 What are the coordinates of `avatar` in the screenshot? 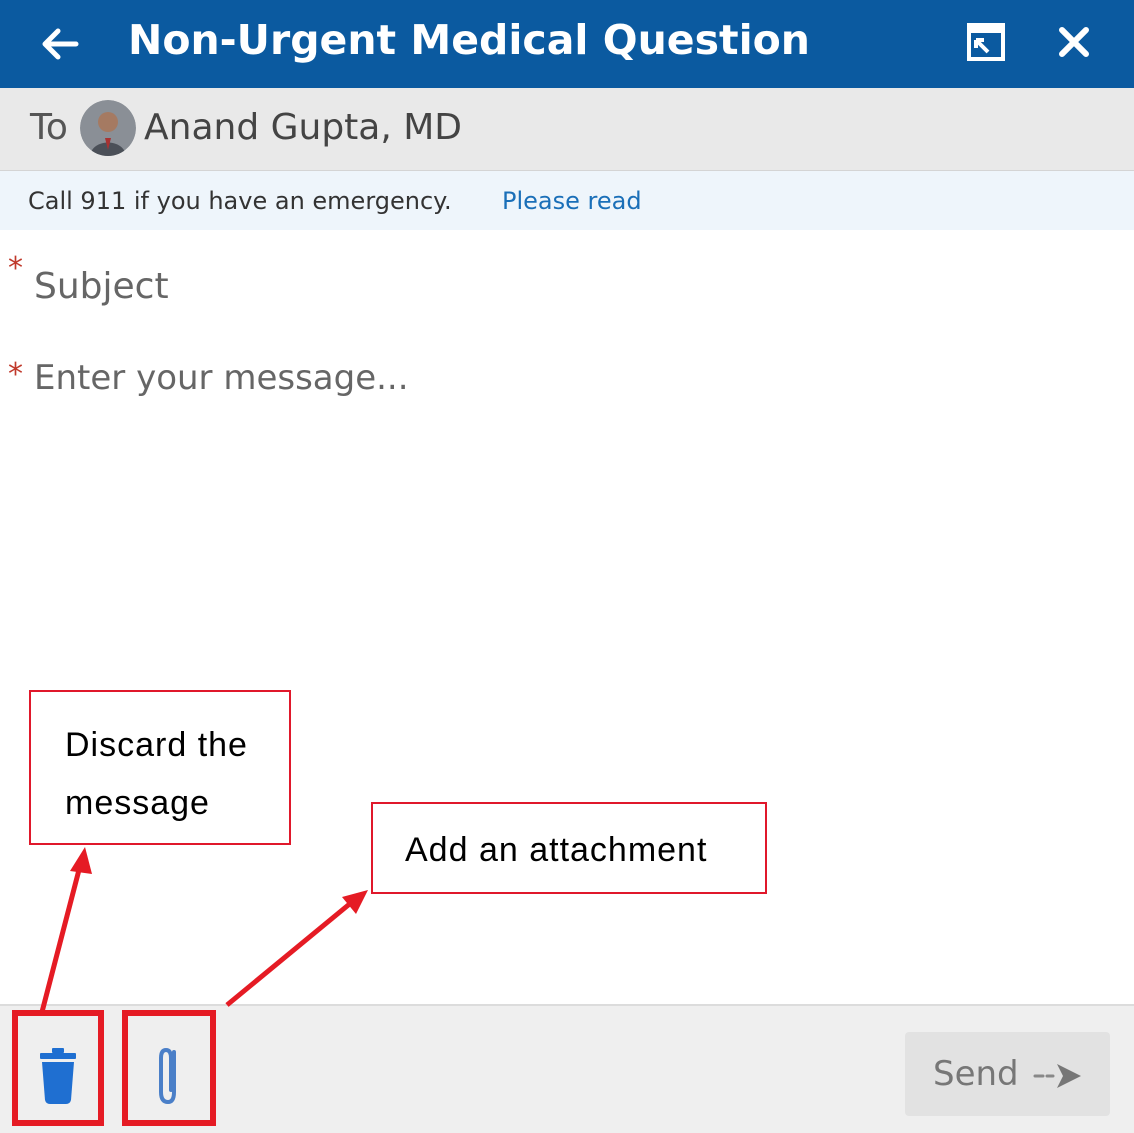 It's located at (108, 128).